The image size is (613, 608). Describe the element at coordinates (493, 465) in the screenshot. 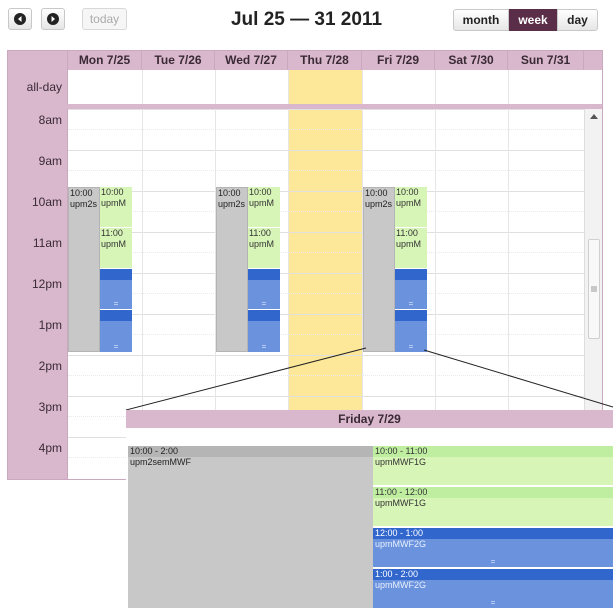

I see `zoom-event-upmmwf1g-10: 10:00 - 11:00 upmMWF1G` at that location.